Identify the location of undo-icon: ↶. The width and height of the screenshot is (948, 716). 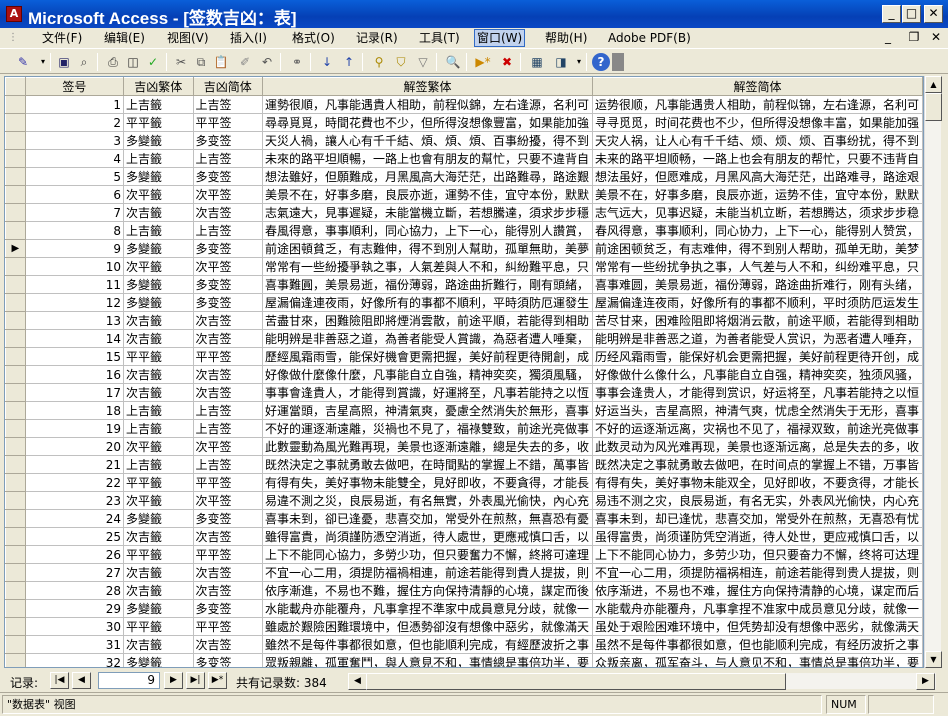
(267, 62).